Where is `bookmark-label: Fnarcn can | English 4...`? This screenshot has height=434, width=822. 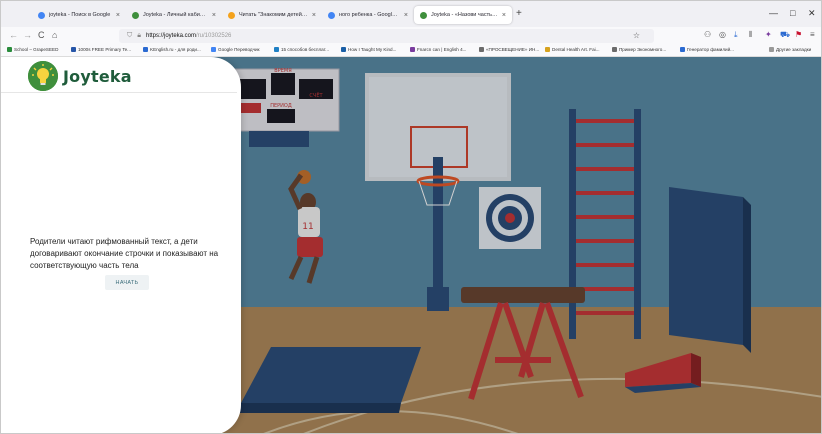 bookmark-label: Fnarcn can | English 4... is located at coordinates (442, 49).